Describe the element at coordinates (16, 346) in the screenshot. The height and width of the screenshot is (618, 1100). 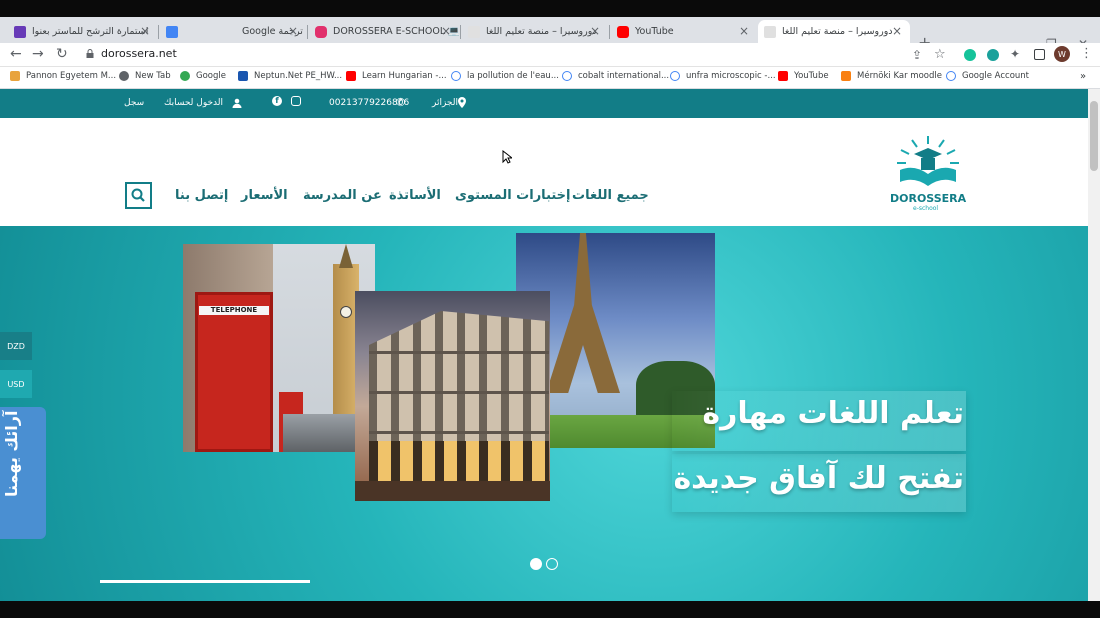
I see `currency-dzd-button: DZD` at that location.